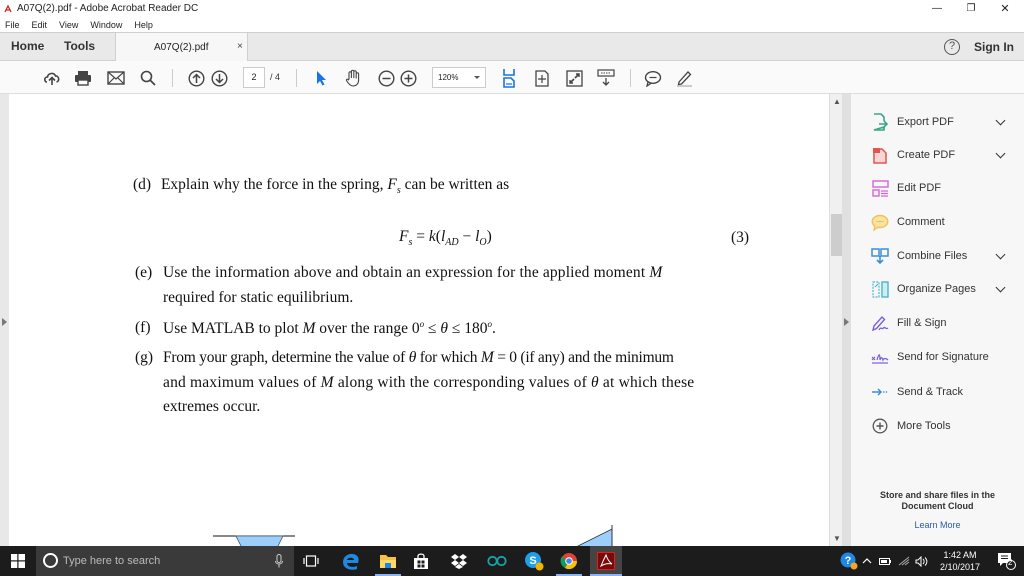 This screenshot has height=576, width=1024. Describe the element at coordinates (904, 561) in the screenshot. I see `tray-wifi` at that location.